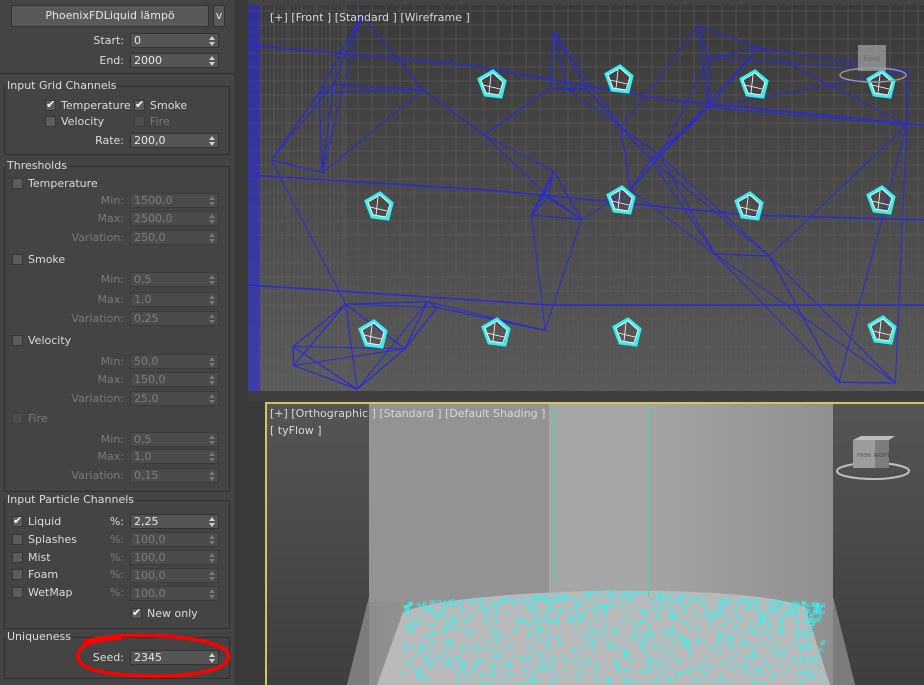  What do you see at coordinates (875, 461) in the screenshot?
I see `viewcube-icon: FRON RIGHT` at bounding box center [875, 461].